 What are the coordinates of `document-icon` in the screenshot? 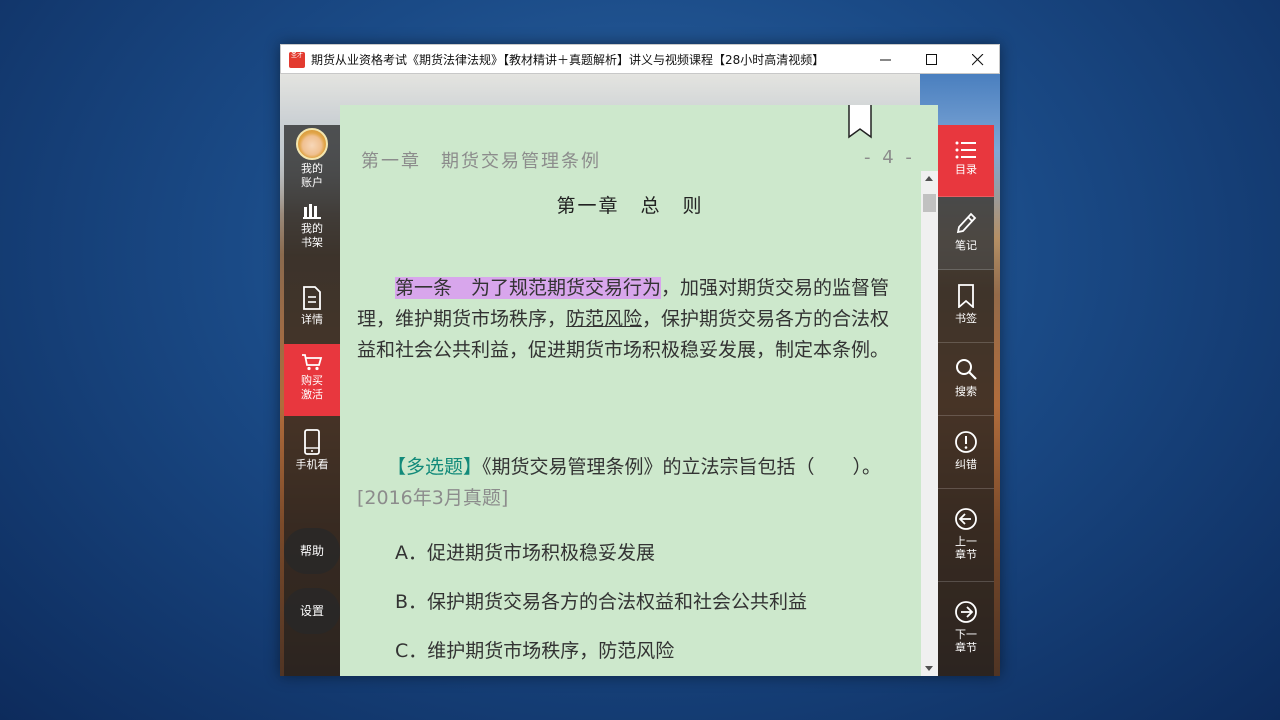 It's located at (312, 298).